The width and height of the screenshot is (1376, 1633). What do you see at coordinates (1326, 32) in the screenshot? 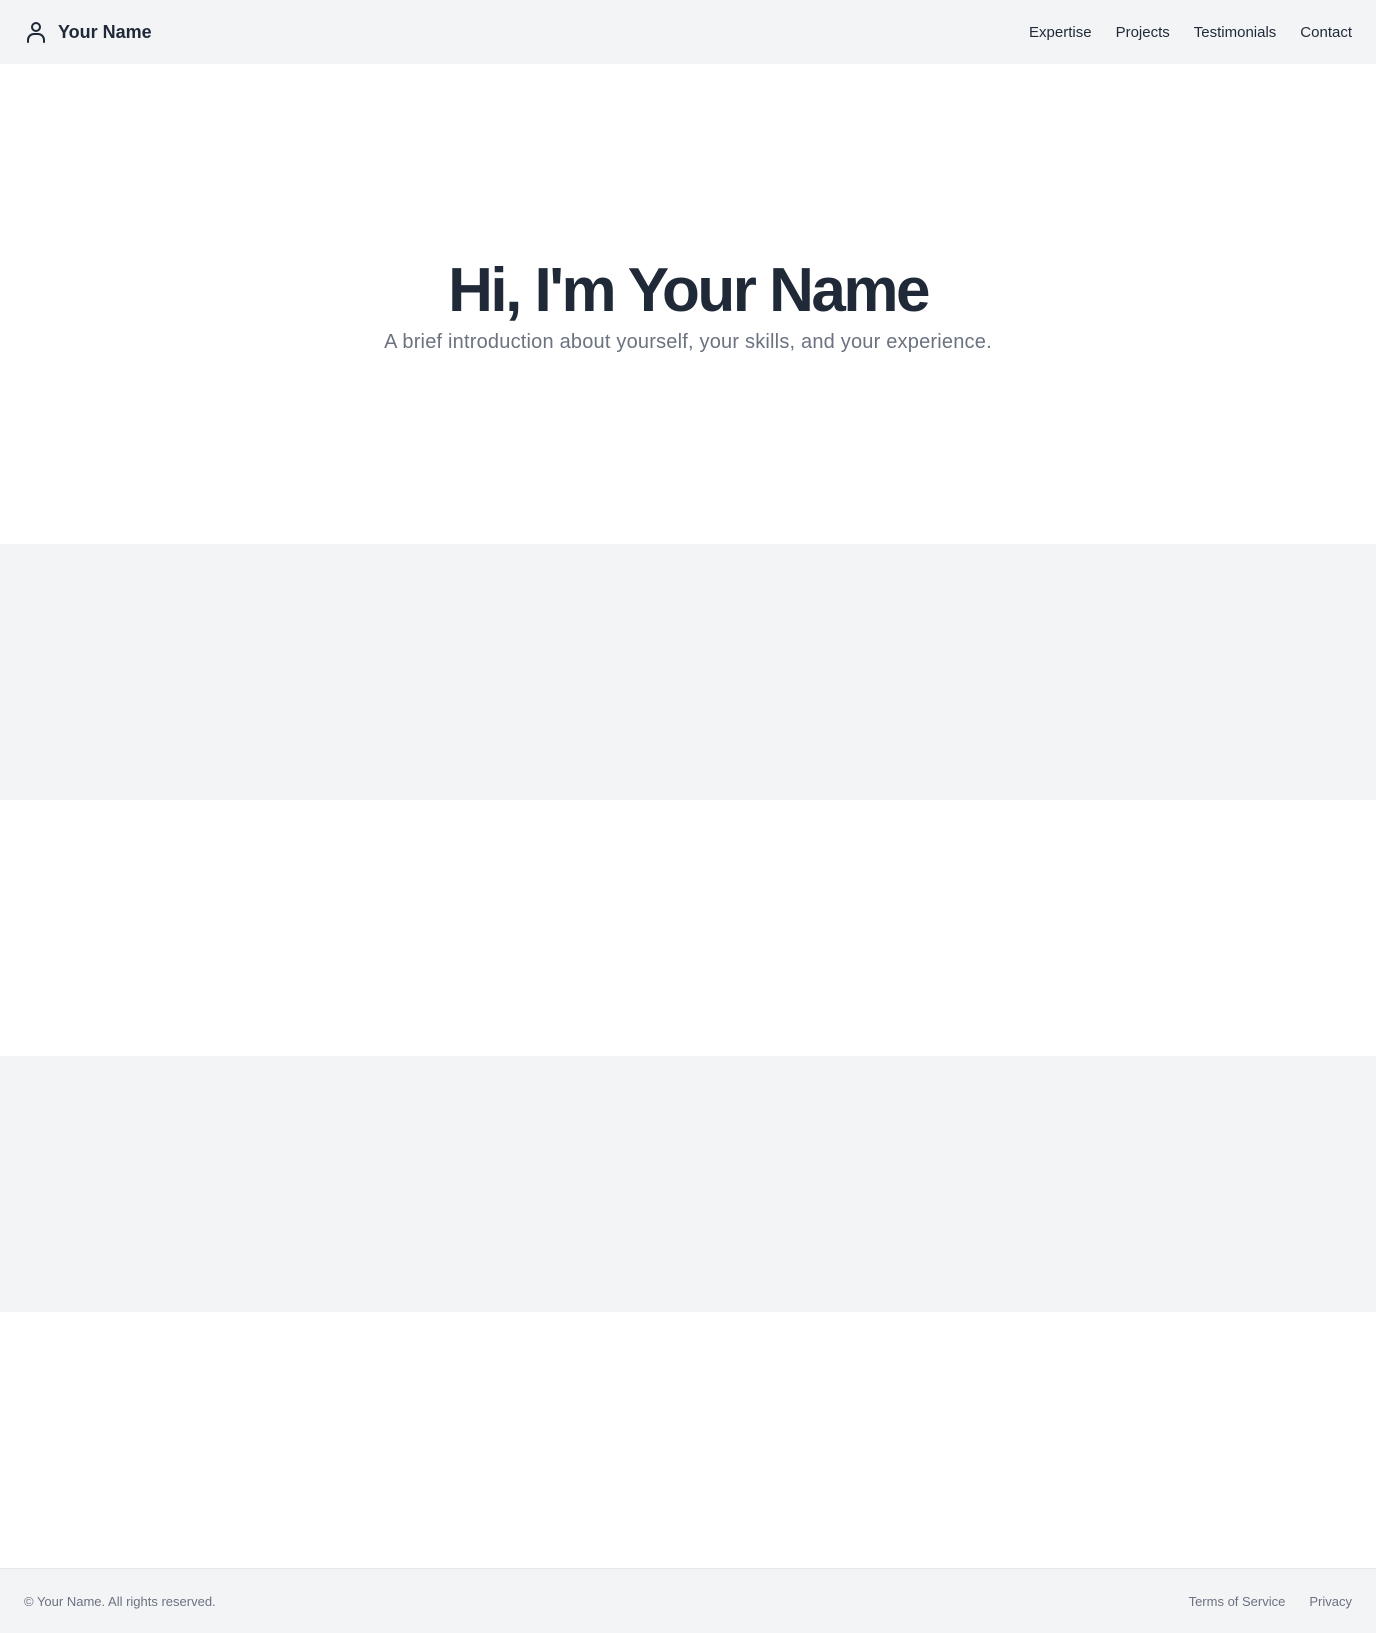
I see `nav-link-contact: Contact` at bounding box center [1326, 32].